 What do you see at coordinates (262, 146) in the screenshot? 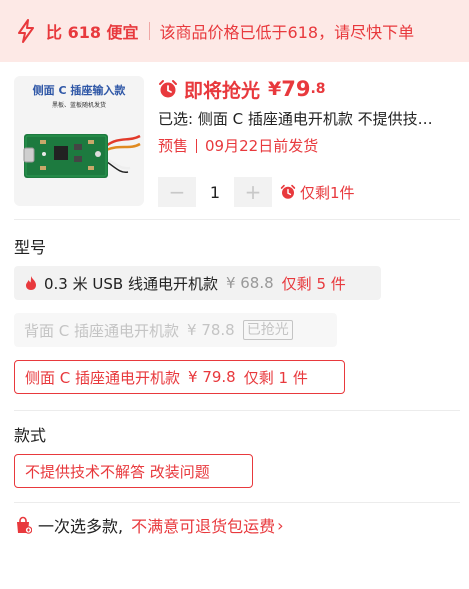
I see `ship-date: 09月22日前发货` at bounding box center [262, 146].